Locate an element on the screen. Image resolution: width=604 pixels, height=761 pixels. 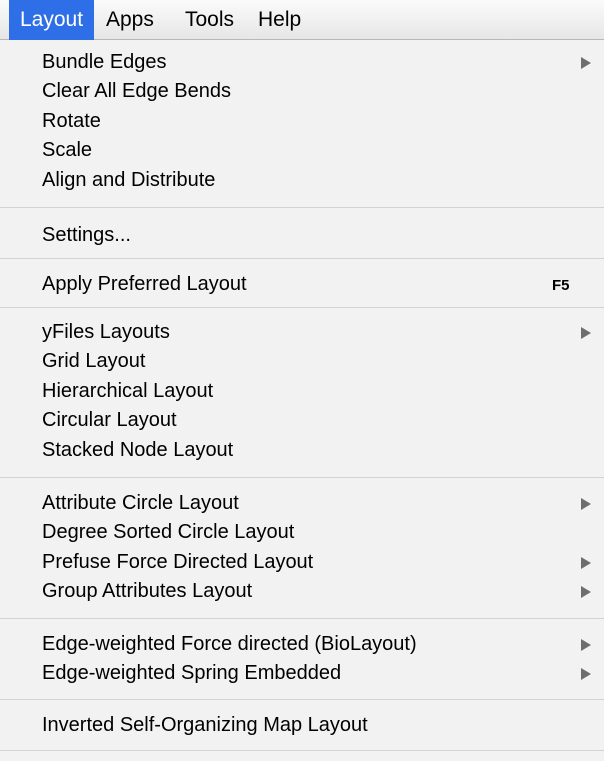
menu-item-degree-sorted-circle-layout: Degree Sorted Circle Layout is located at coordinates (323, 532).